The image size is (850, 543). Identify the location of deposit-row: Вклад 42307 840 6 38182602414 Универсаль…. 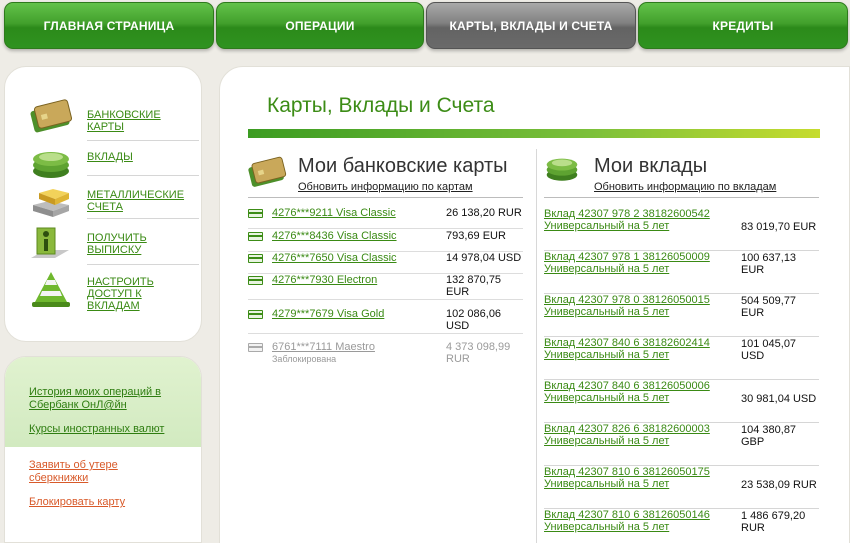
(681, 358).